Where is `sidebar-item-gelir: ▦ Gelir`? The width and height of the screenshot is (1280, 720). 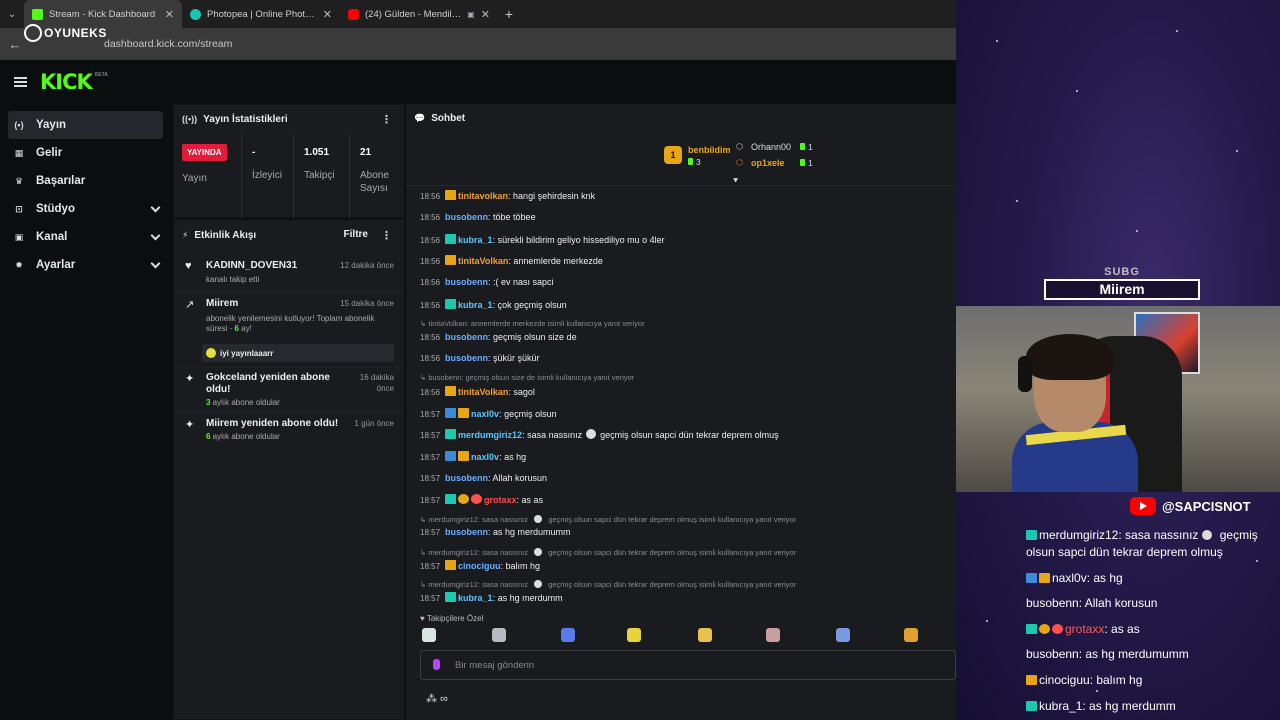 sidebar-item-gelir: ▦ Gelir is located at coordinates (85, 153).